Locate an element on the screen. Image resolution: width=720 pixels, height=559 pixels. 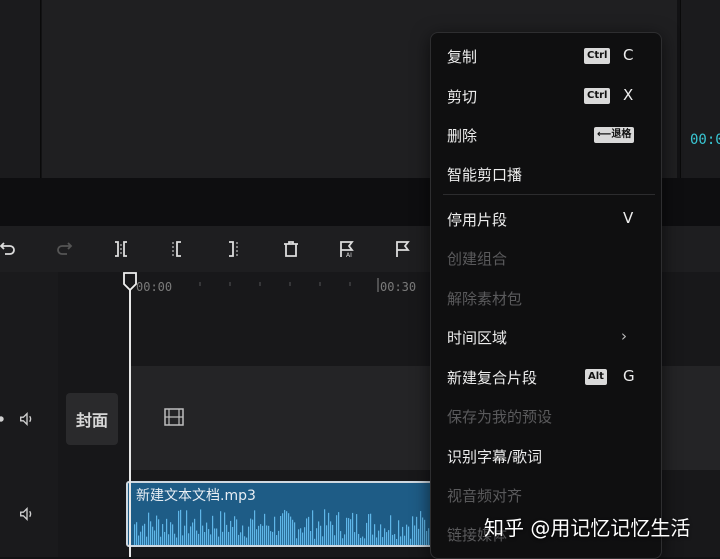
playhead-handle is located at coordinates (130, 282).